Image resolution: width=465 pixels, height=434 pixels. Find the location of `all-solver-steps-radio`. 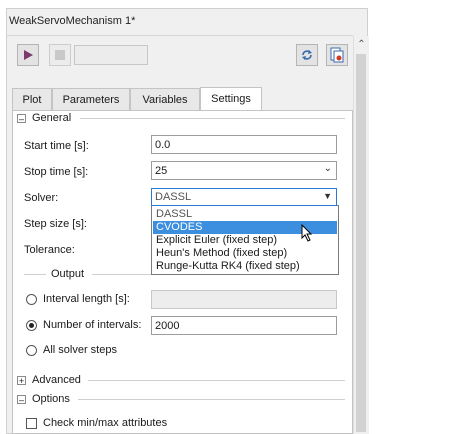

all-solver-steps-radio is located at coordinates (31, 350).